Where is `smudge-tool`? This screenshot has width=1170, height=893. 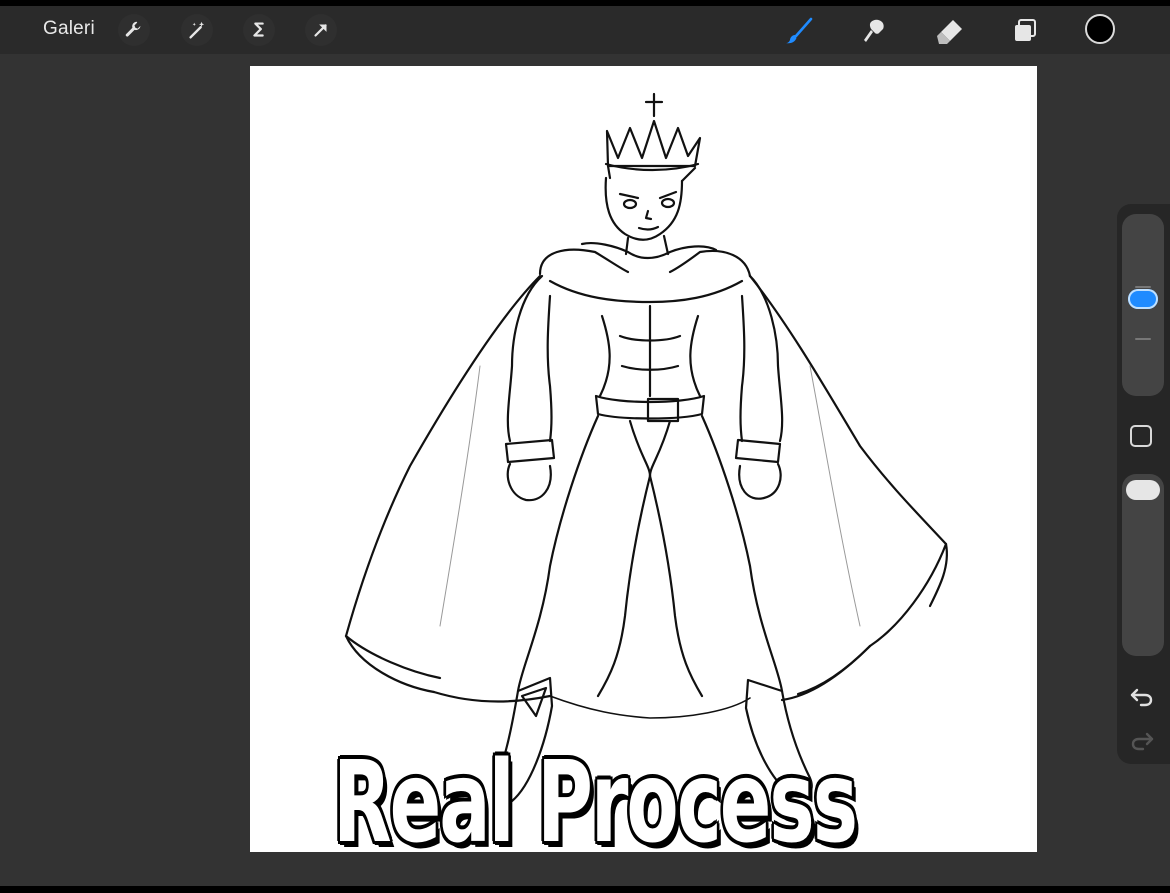 smudge-tool is located at coordinates (874, 31).